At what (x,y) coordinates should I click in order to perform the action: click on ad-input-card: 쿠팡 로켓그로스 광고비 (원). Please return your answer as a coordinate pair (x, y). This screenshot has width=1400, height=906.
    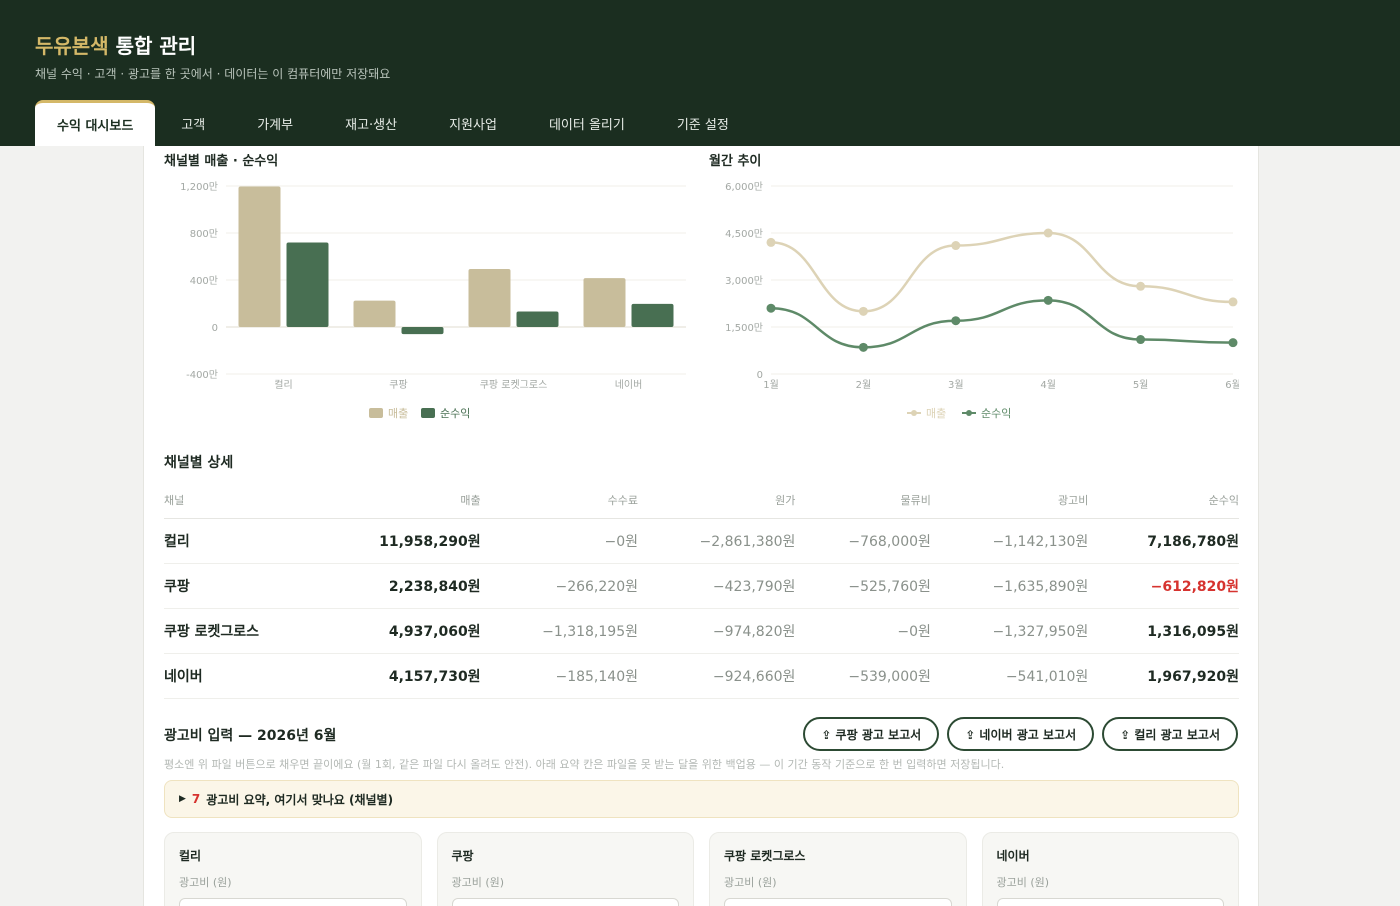
    Looking at the image, I should click on (838, 869).